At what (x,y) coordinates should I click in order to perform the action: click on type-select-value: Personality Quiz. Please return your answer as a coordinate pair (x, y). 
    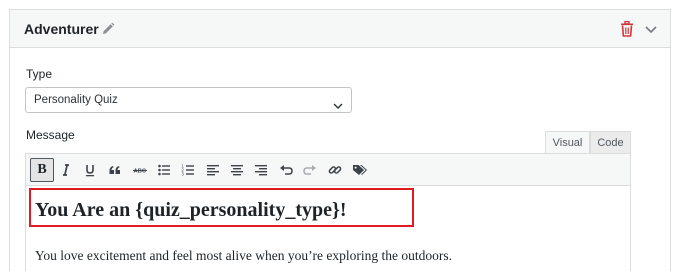
    Looking at the image, I should click on (76, 100).